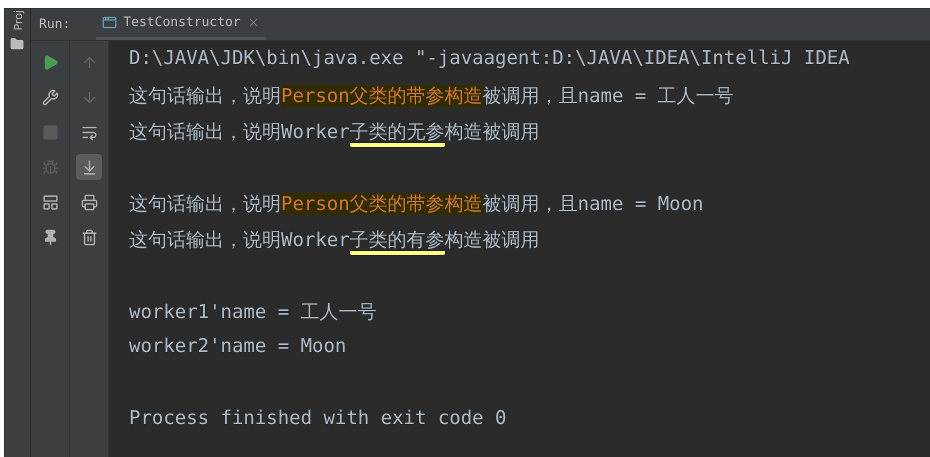 Image resolution: width=930 pixels, height=457 pixels. Describe the element at coordinates (17, 43) in the screenshot. I see `folder-icon` at that location.